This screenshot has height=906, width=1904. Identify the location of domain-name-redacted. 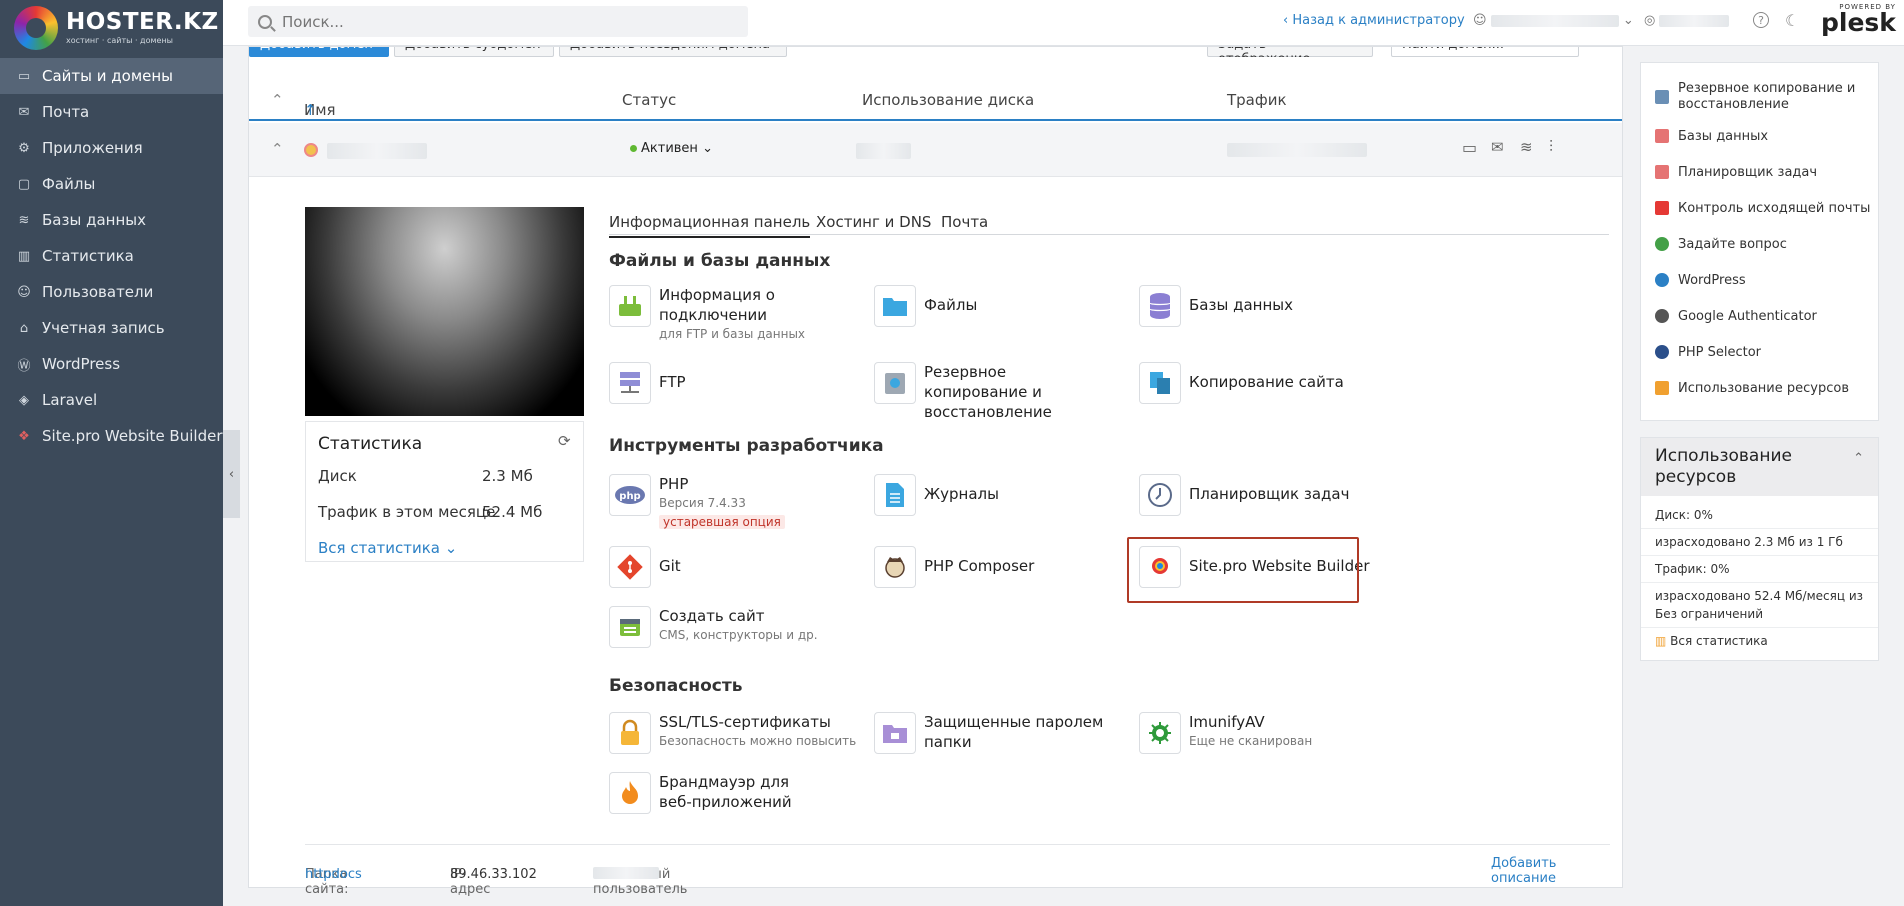
(377, 151).